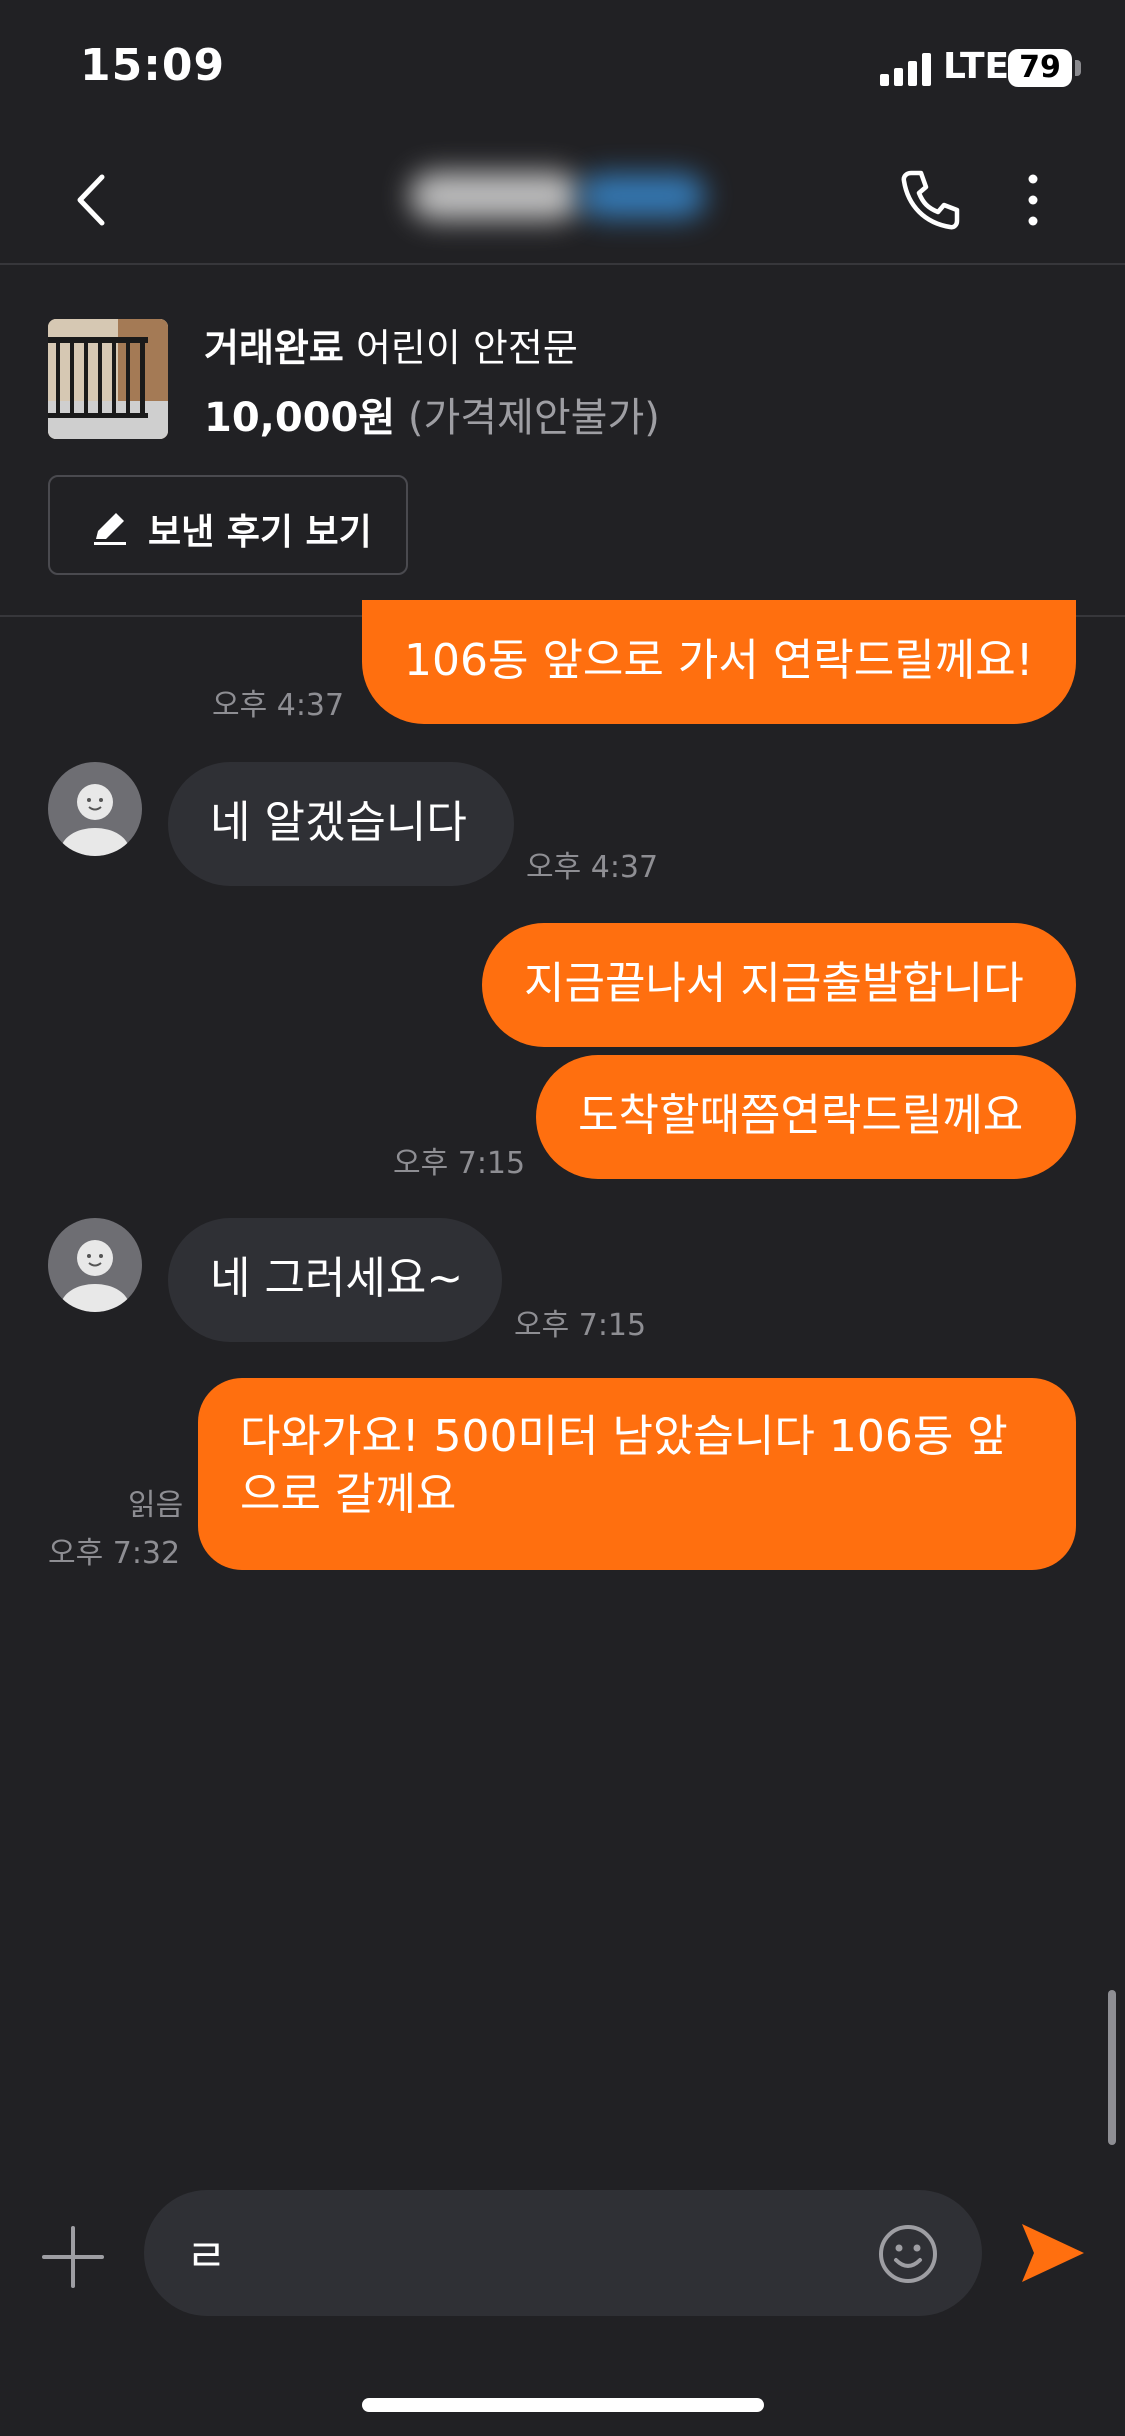 Image resolution: width=1125 pixels, height=2436 pixels. Describe the element at coordinates (563, 2253) in the screenshot. I see `message-input: ㄹ` at that location.